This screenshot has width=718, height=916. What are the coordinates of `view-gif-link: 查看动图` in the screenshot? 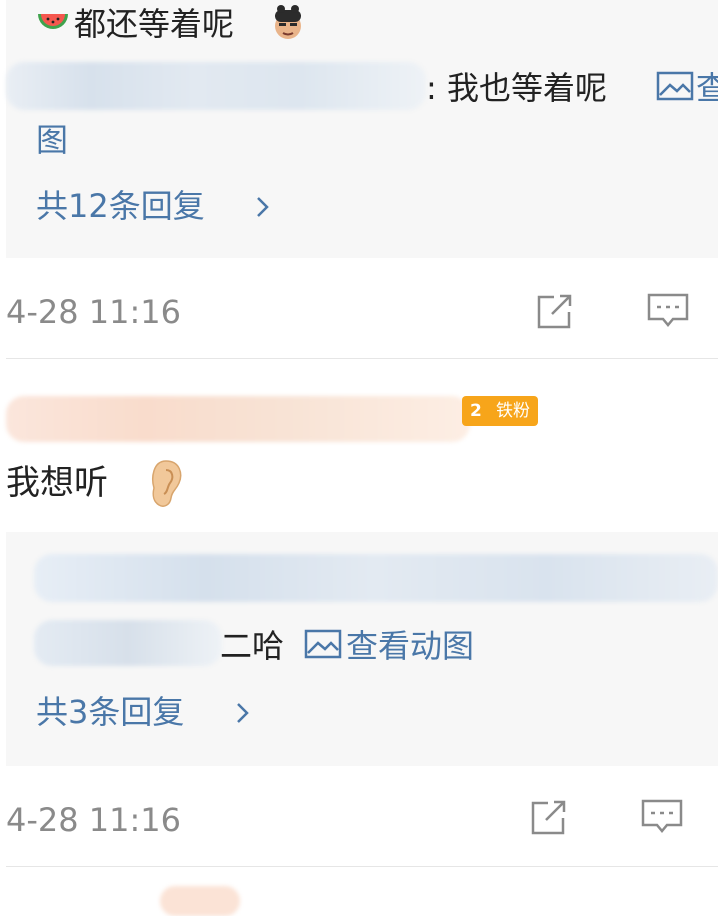 It's located at (410, 646).